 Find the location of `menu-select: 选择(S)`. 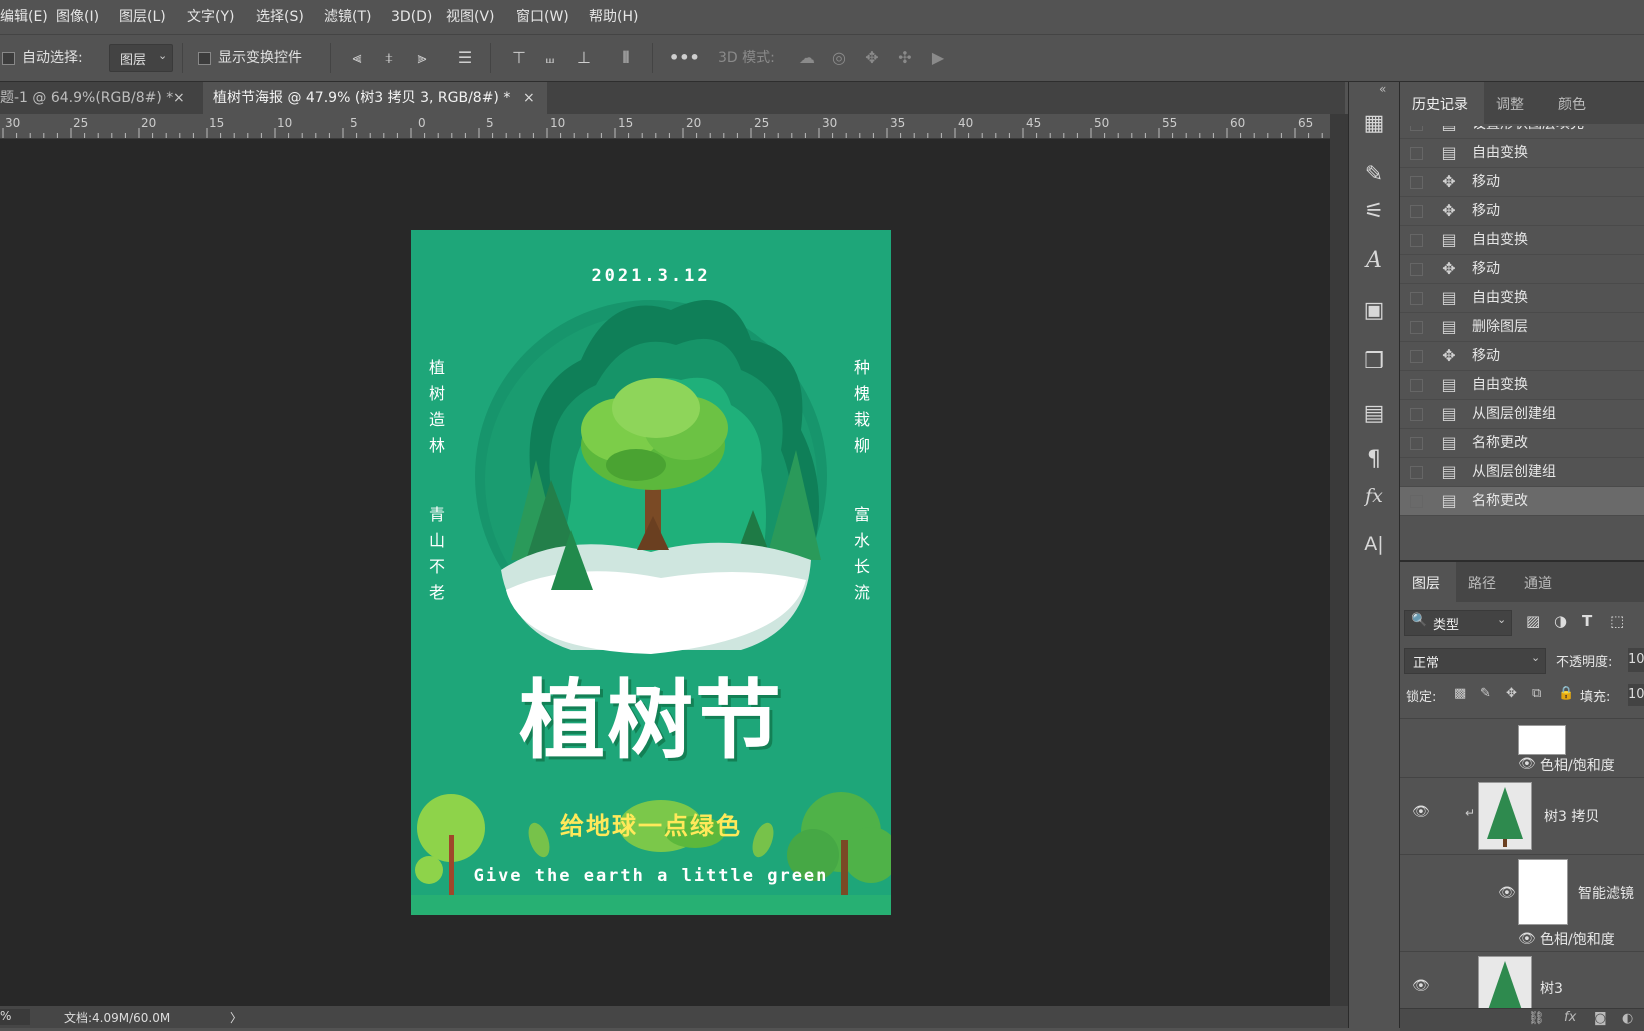

menu-select: 选择(S) is located at coordinates (280, 17).